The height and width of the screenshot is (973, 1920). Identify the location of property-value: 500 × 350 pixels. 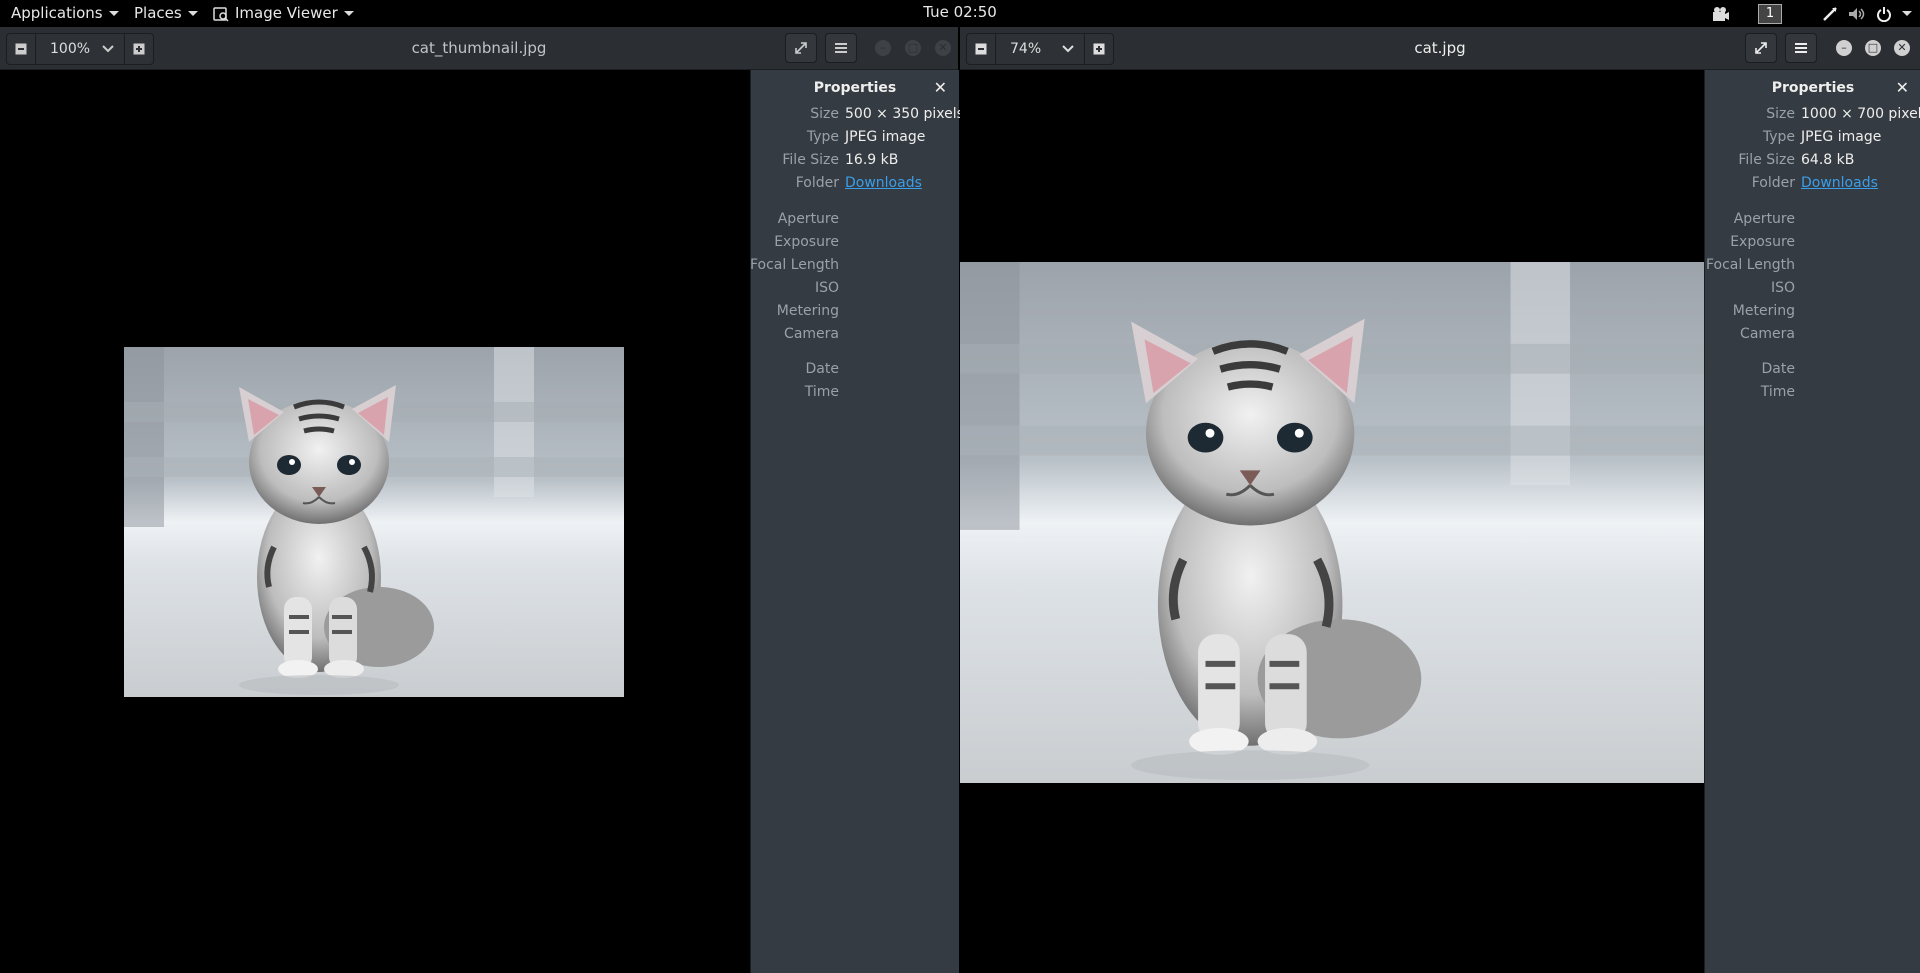
(904, 114).